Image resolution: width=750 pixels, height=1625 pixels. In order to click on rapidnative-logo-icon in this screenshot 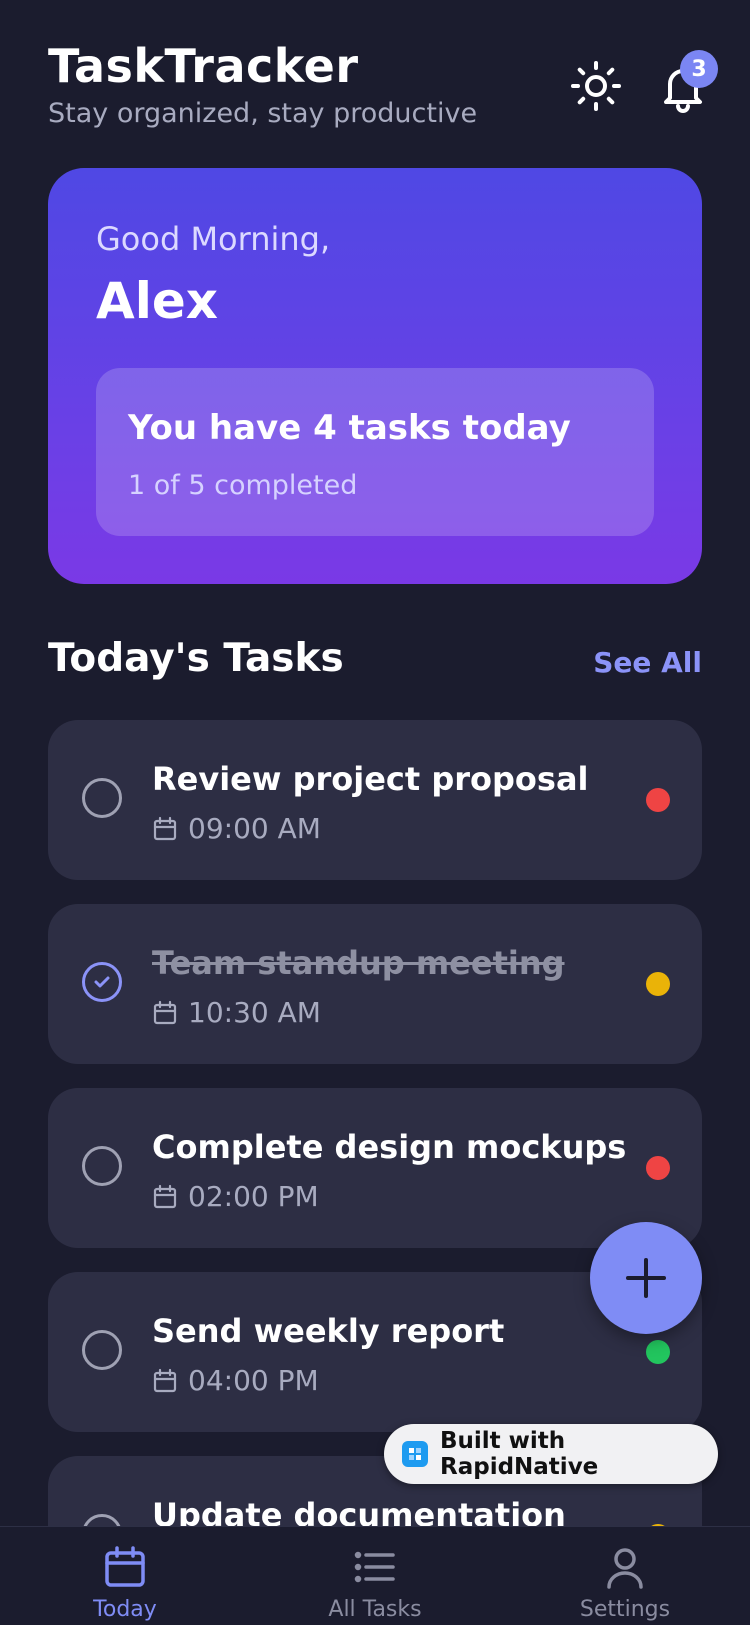, I will do `click(415, 1454)`.